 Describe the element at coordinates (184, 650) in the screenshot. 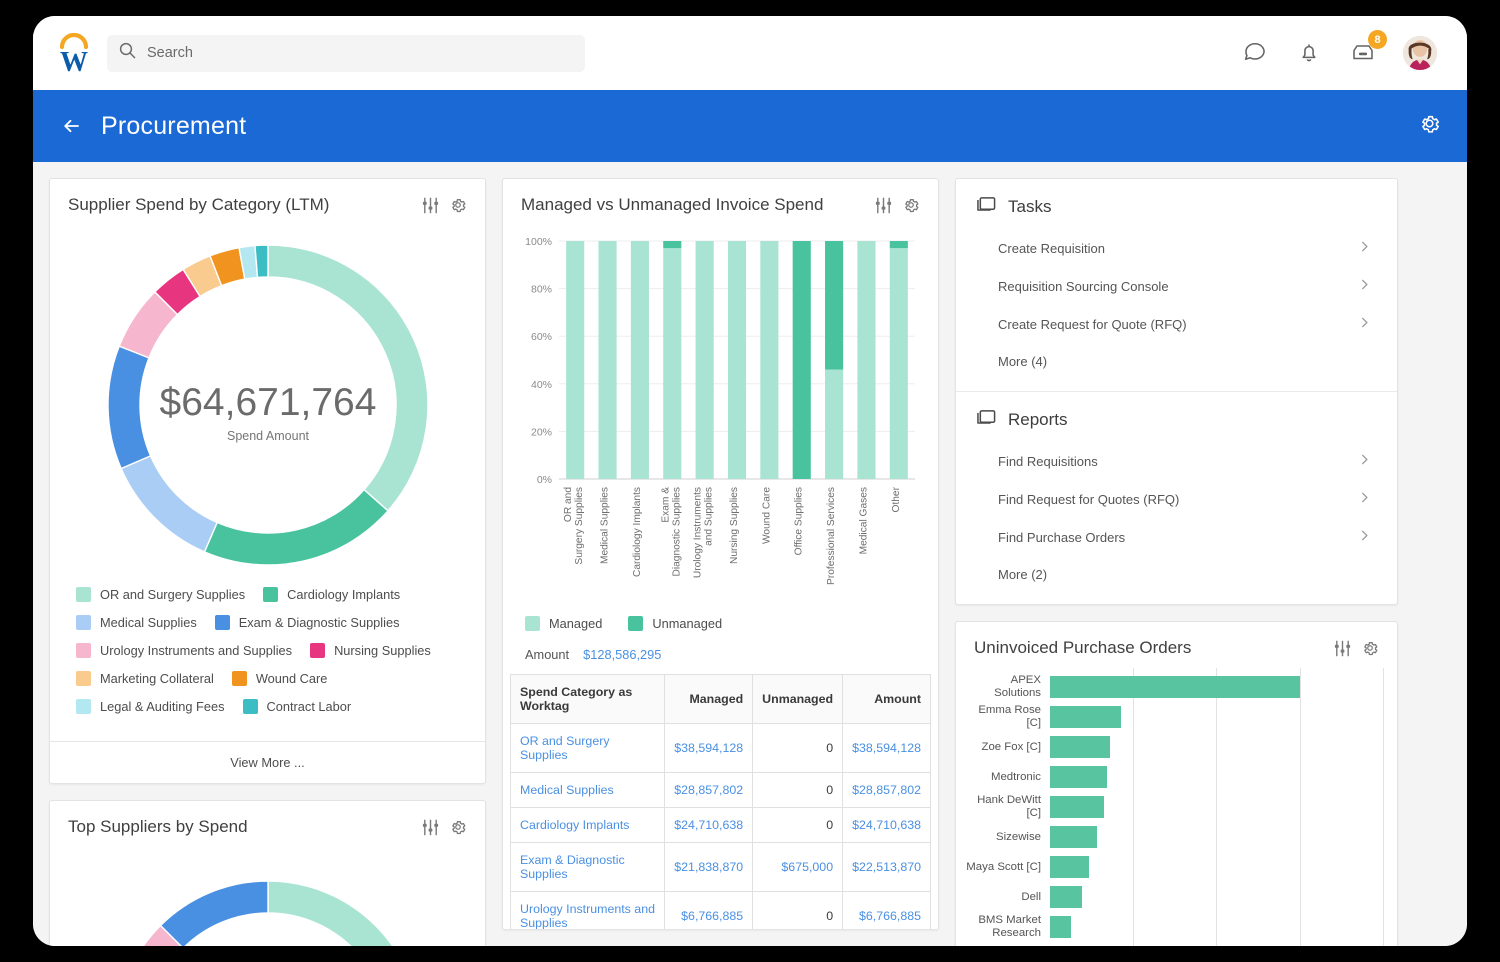

I see `legend-item: Urology Instruments and Supplies` at that location.